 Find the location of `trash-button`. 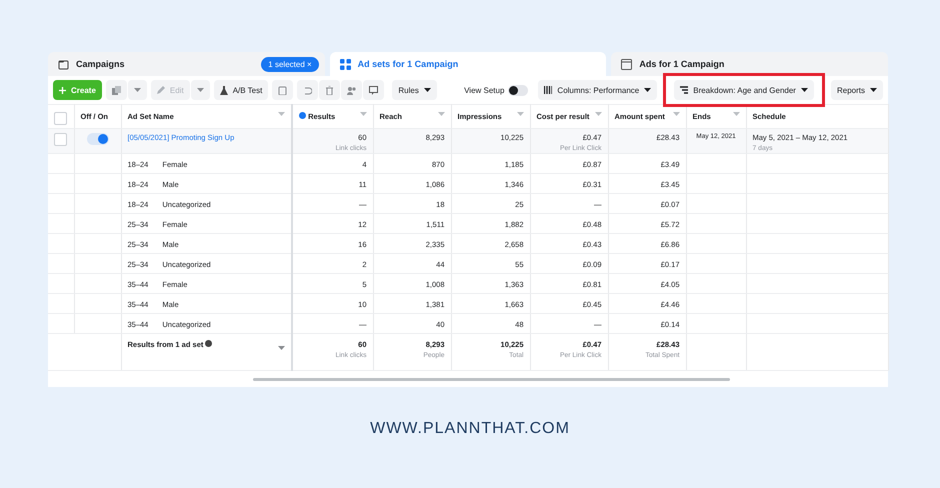

trash-button is located at coordinates (329, 90).